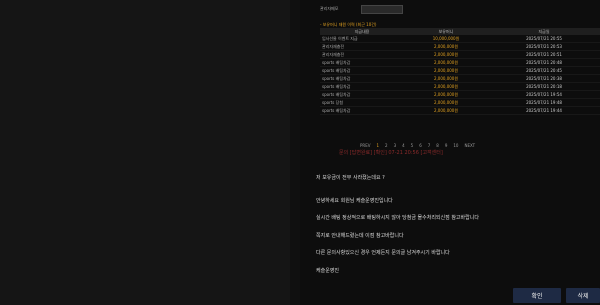 Image resolution: width=600 pixels, height=305 pixels. Describe the element at coordinates (360, 236) in the screenshot. I see `message-line-4: 쪽지로 안내해드렸는데 이점 참고바랍니다` at that location.